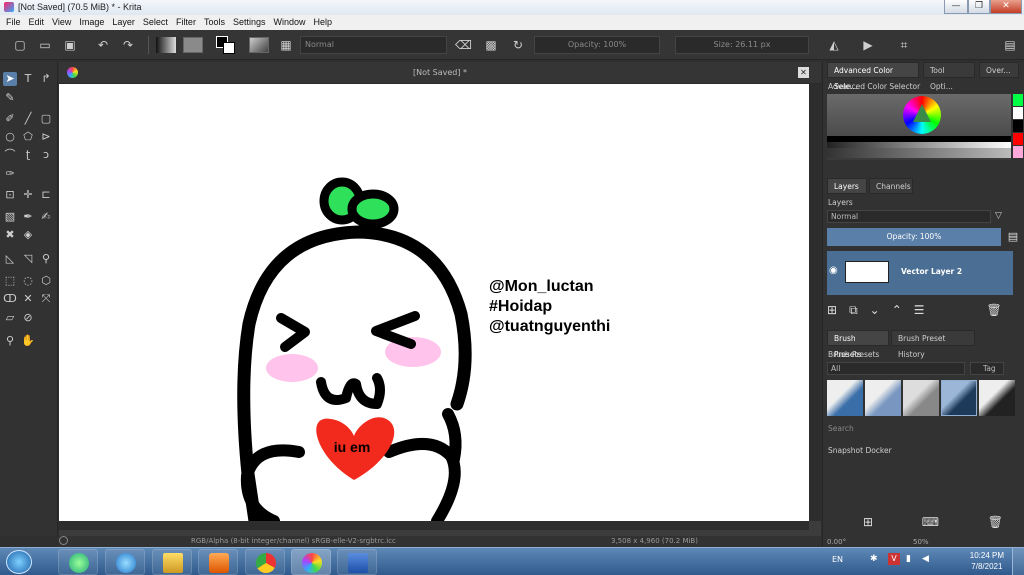 The height and width of the screenshot is (575, 1024). What do you see at coordinates (1018, 561) in the screenshot?
I see `show-desktop-button` at bounding box center [1018, 561].